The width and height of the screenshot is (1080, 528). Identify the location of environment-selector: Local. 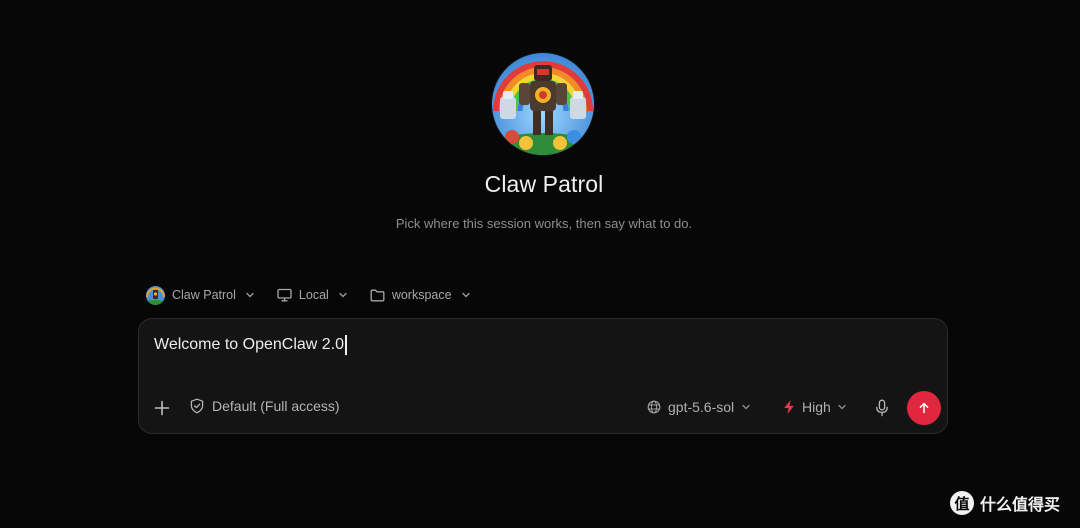
(312, 295).